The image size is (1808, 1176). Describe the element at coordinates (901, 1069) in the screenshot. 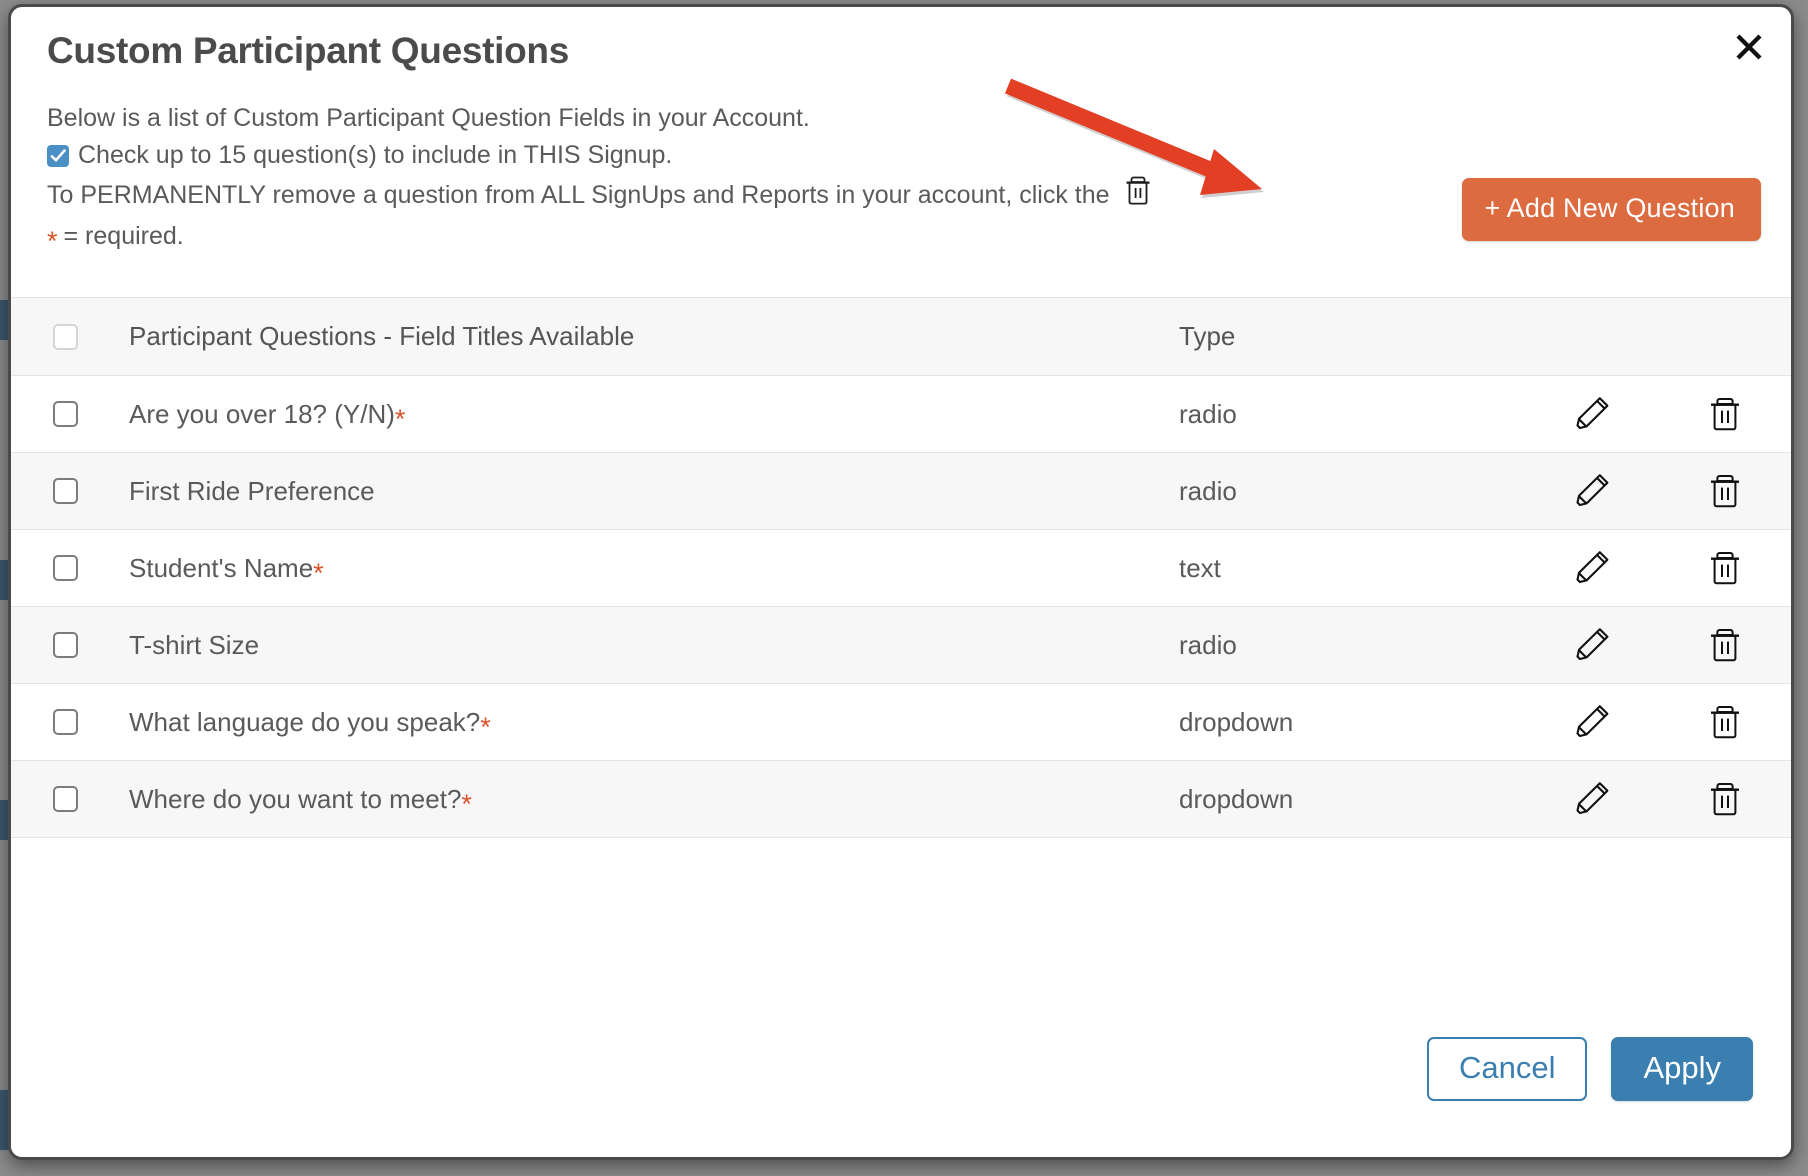

I see `dialog-footer: Cancel Apply` at that location.